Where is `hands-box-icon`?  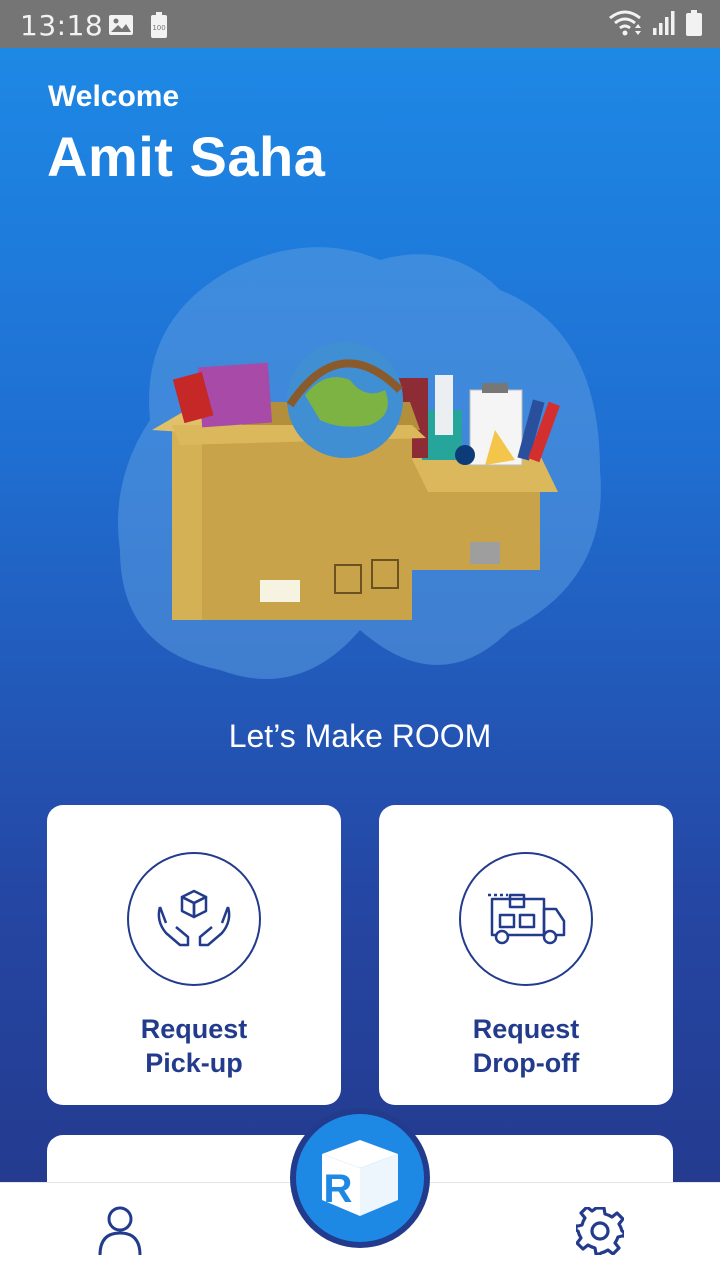 hands-box-icon is located at coordinates (194, 918).